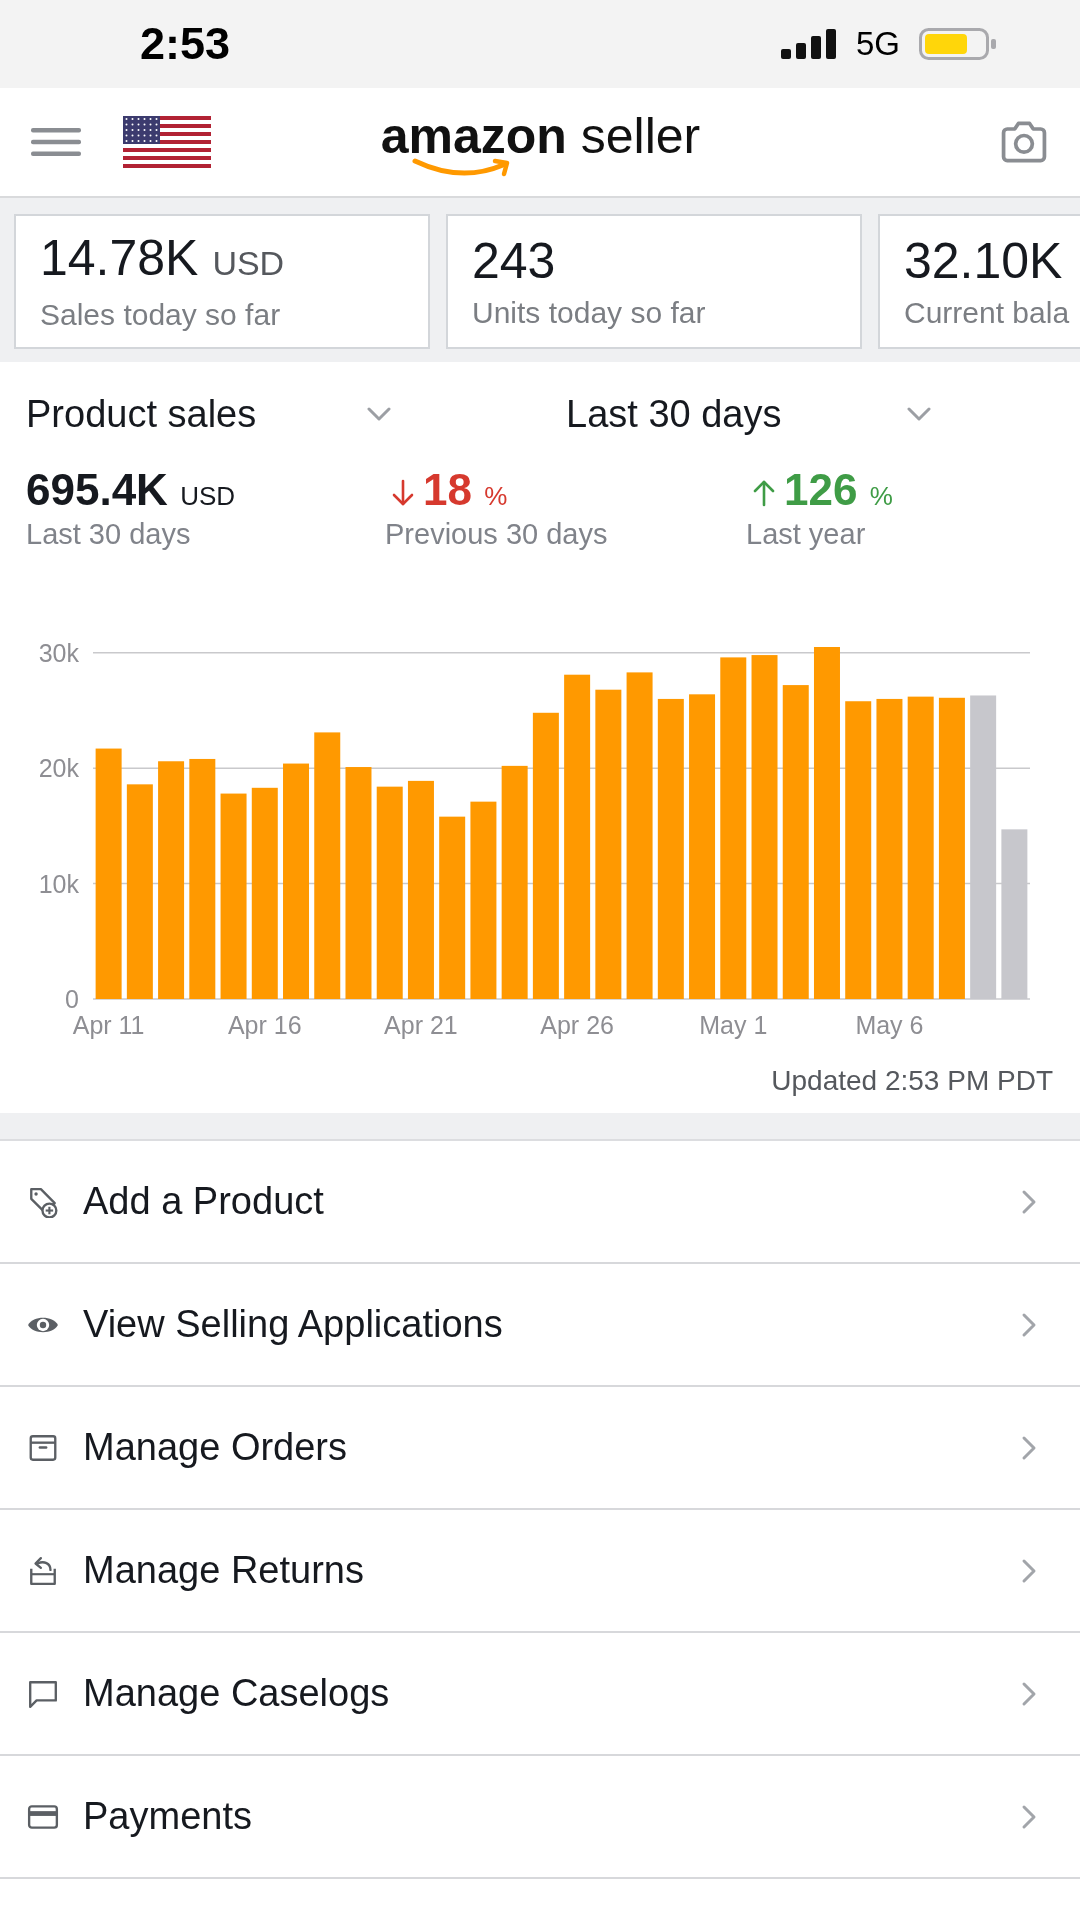 The image size is (1080, 1920). I want to click on summary-card: 32.10K Current bala, so click(979, 281).